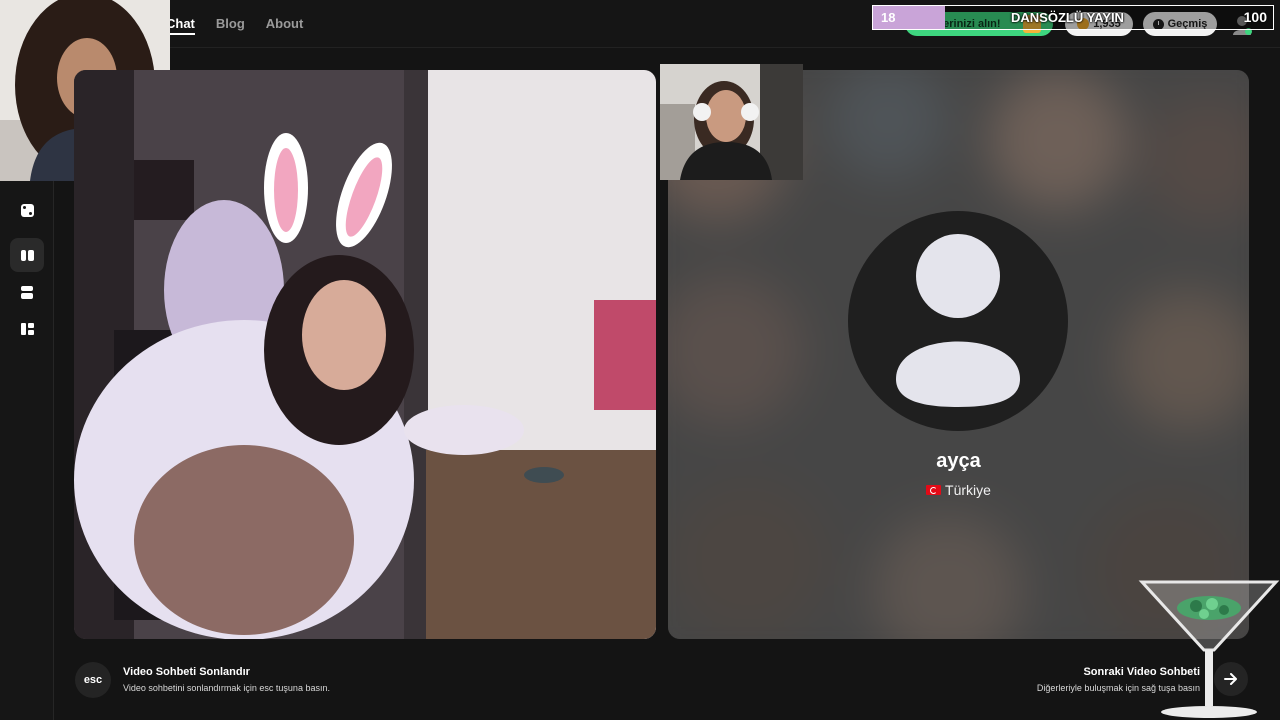 The width and height of the screenshot is (1280, 720). I want to click on stream-goal-end: 100, so click(1255, 17).